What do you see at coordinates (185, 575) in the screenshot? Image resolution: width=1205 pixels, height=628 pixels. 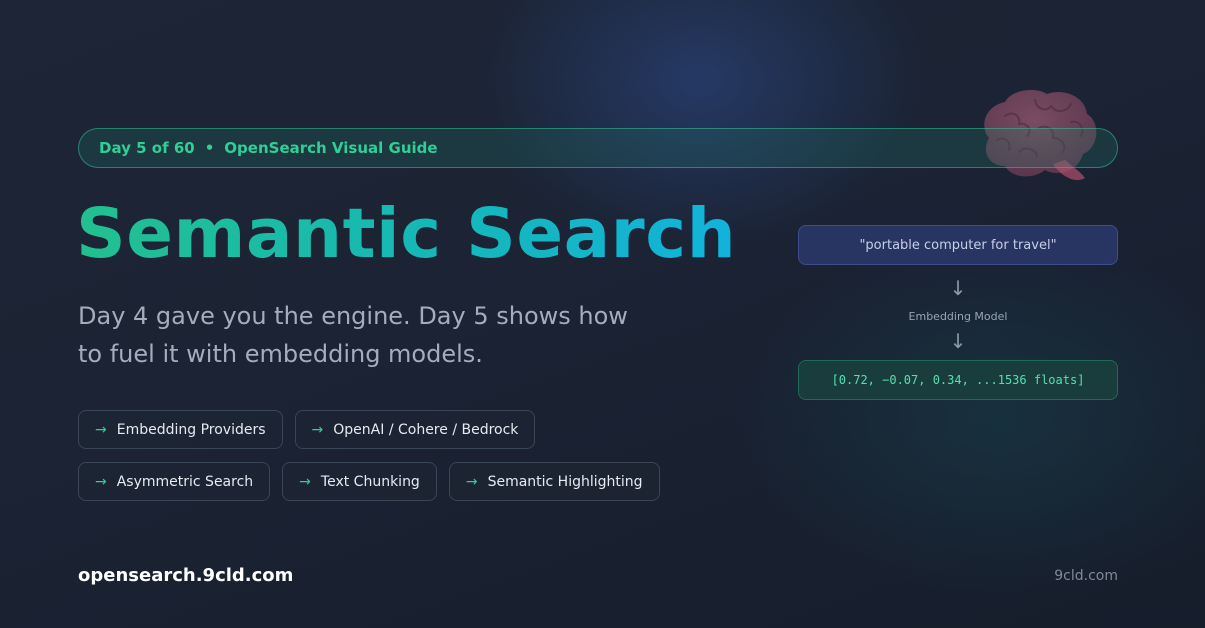 I see `footer-url: opensearch.9cld.com` at bounding box center [185, 575].